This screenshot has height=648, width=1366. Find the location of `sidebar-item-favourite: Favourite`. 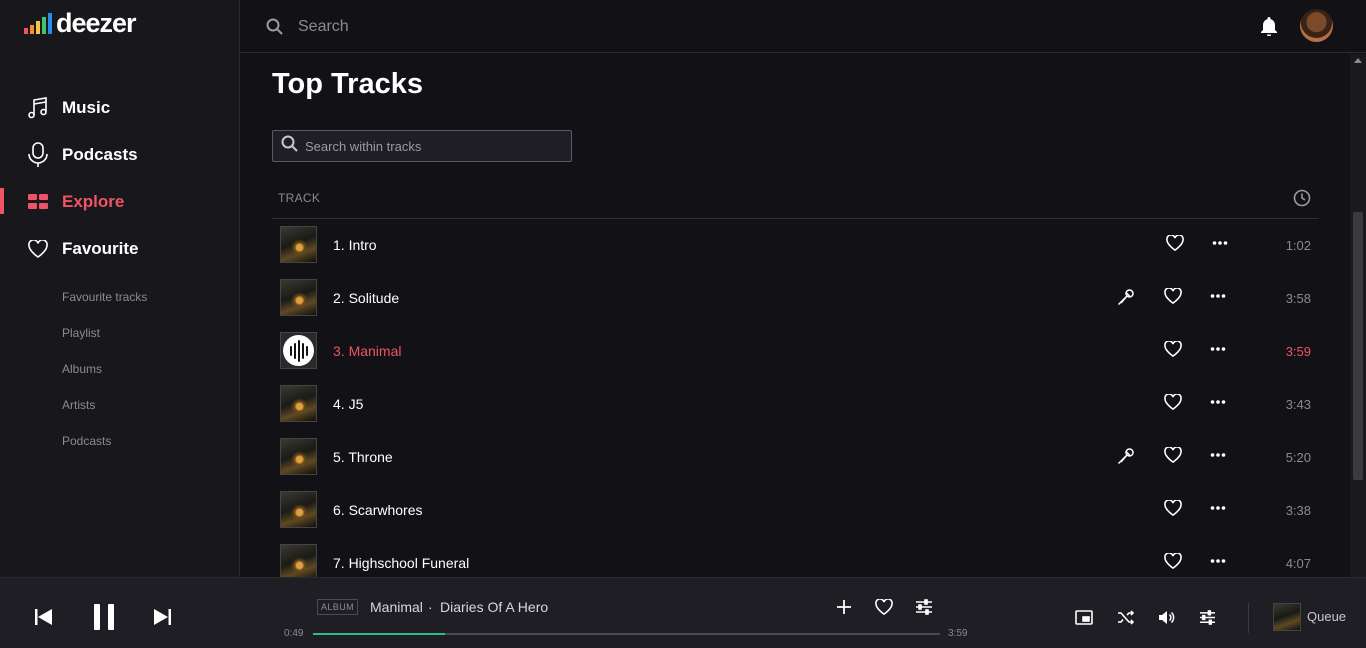

sidebar-item-favourite: Favourite is located at coordinates (120, 248).